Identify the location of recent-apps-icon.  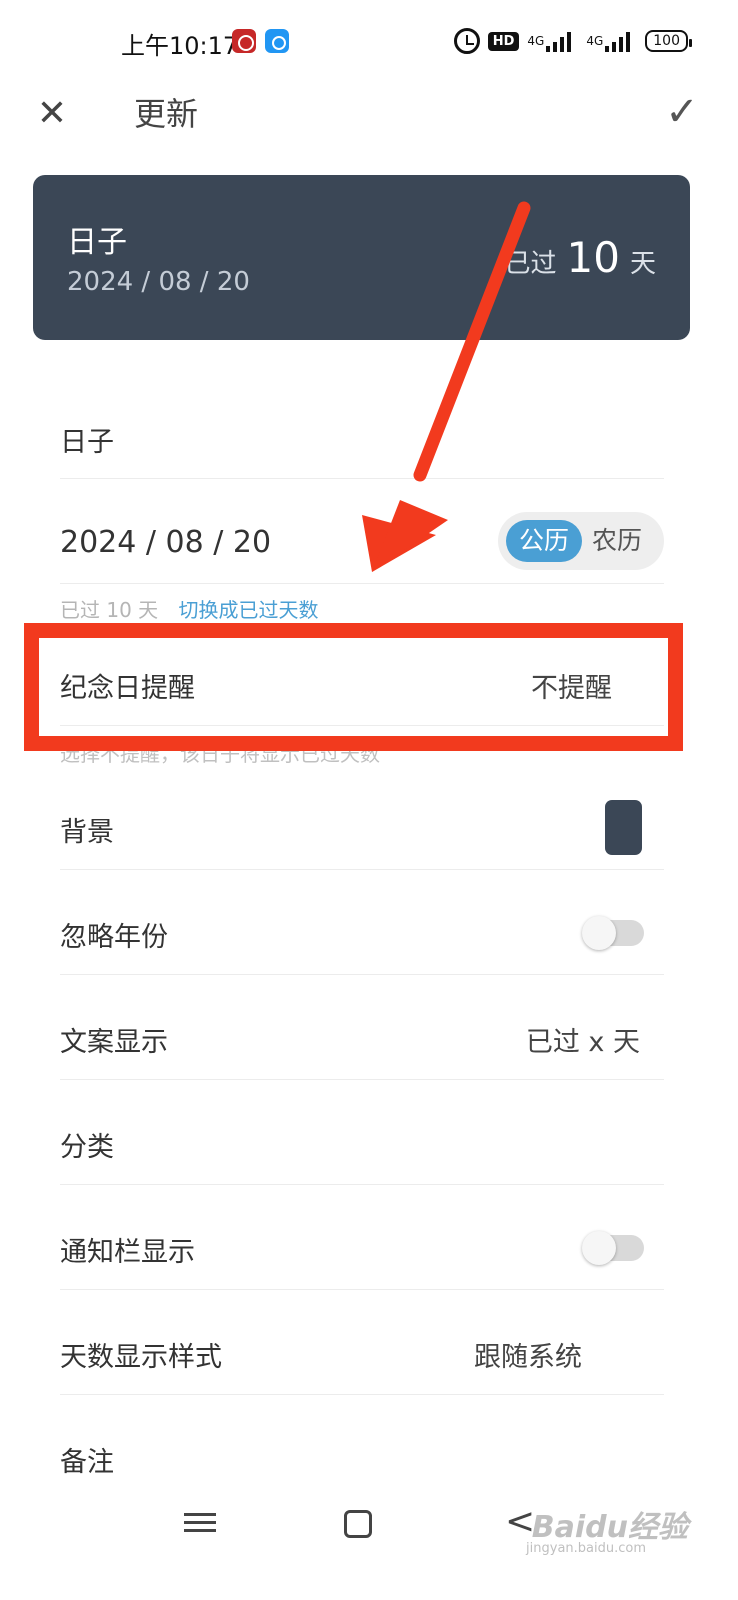
(200, 1523).